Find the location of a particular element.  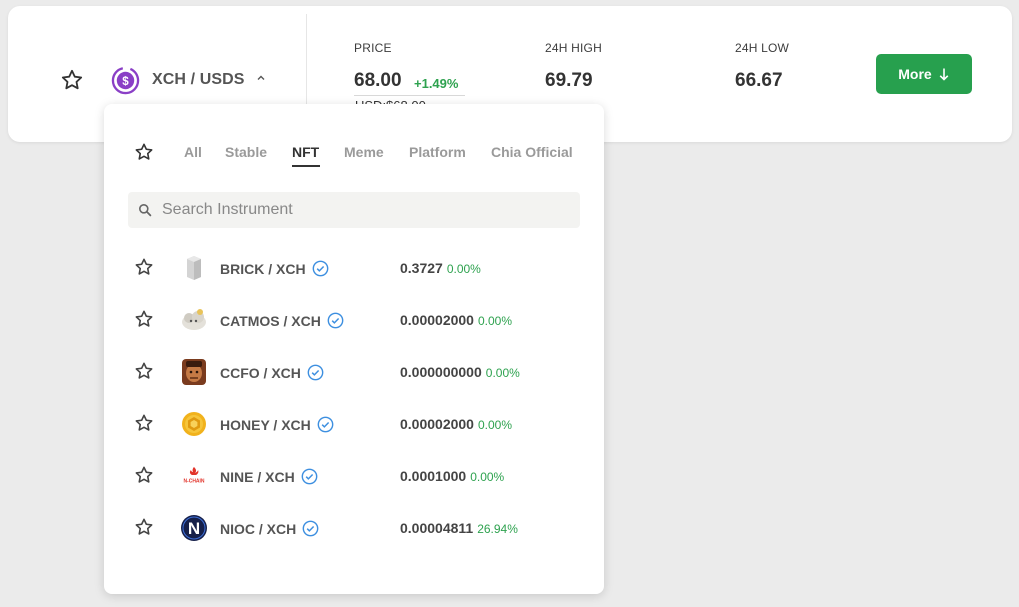

tab-chia-official: Chia Official is located at coordinates (532, 152).